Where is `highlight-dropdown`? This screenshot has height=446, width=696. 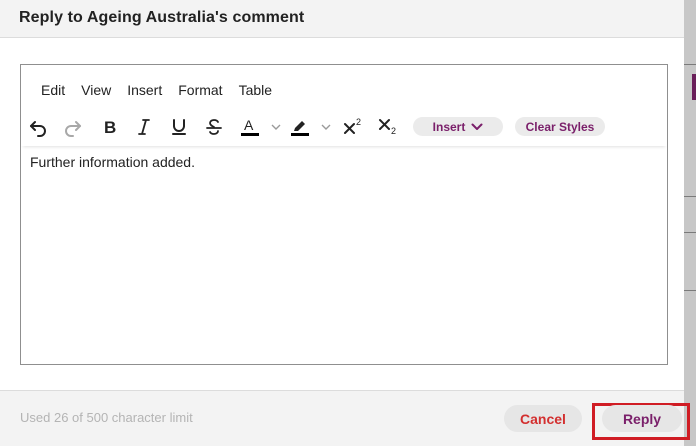
highlight-dropdown is located at coordinates (326, 126).